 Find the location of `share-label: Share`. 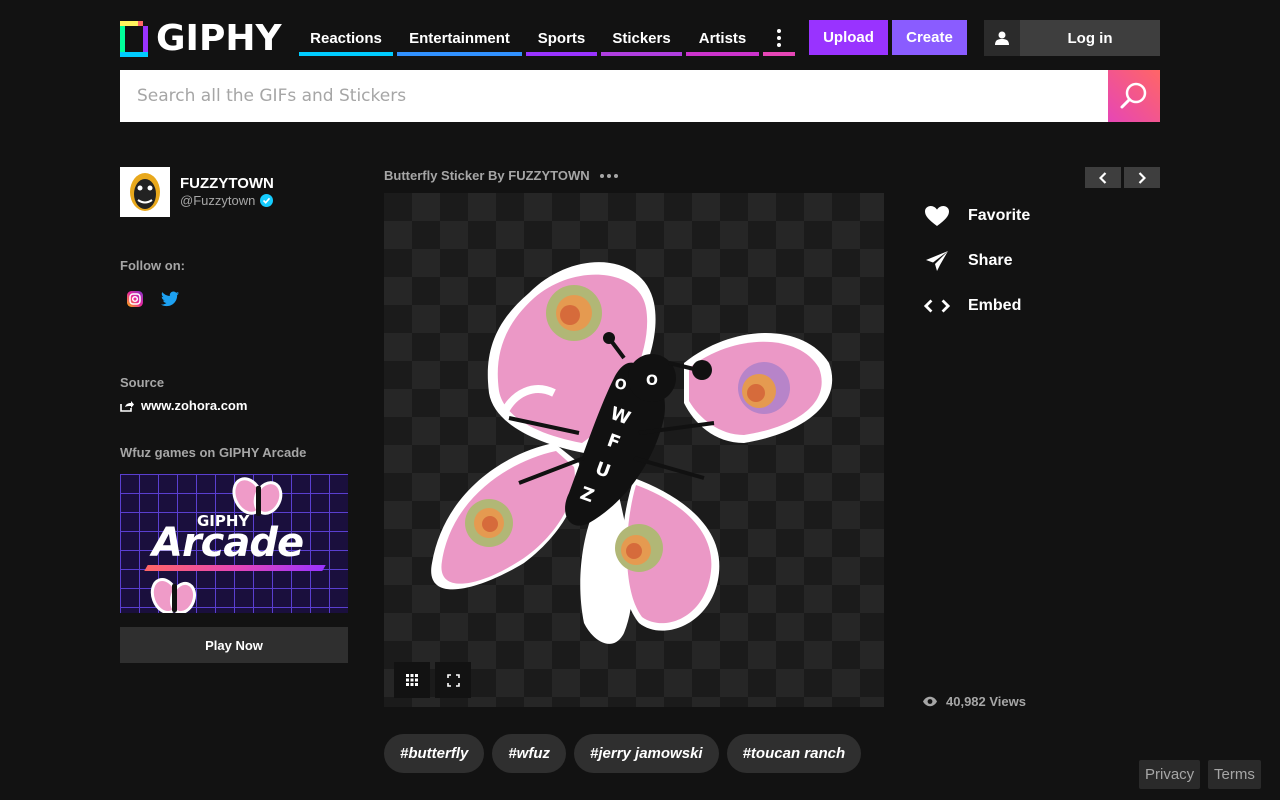

share-label: Share is located at coordinates (990, 260).